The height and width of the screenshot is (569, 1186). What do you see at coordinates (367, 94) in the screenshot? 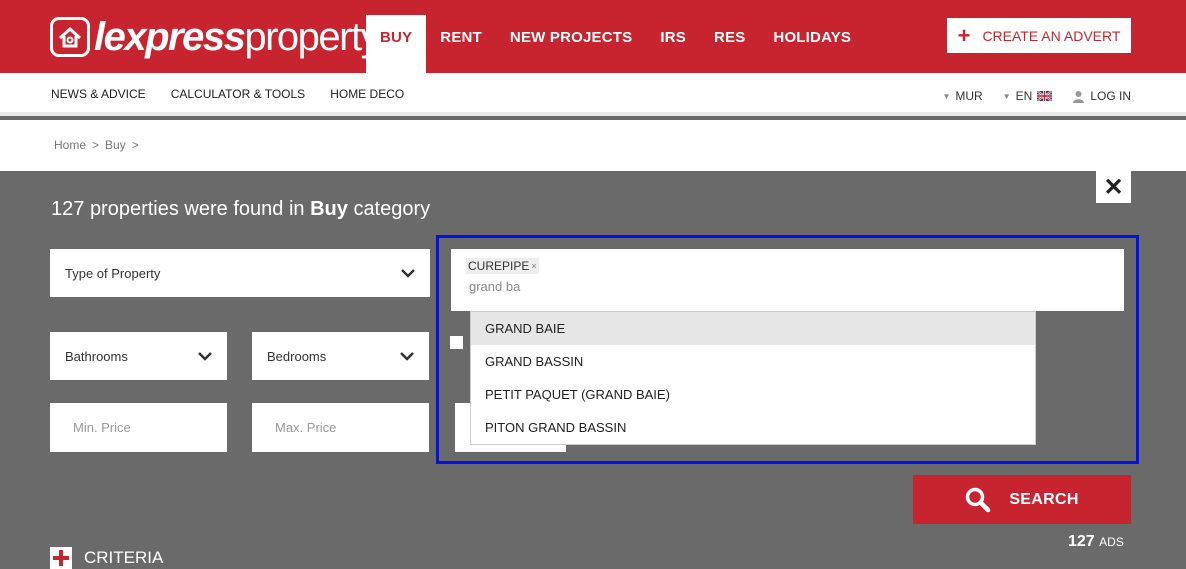
I see `subnav-home-deco: HOME DECO` at bounding box center [367, 94].